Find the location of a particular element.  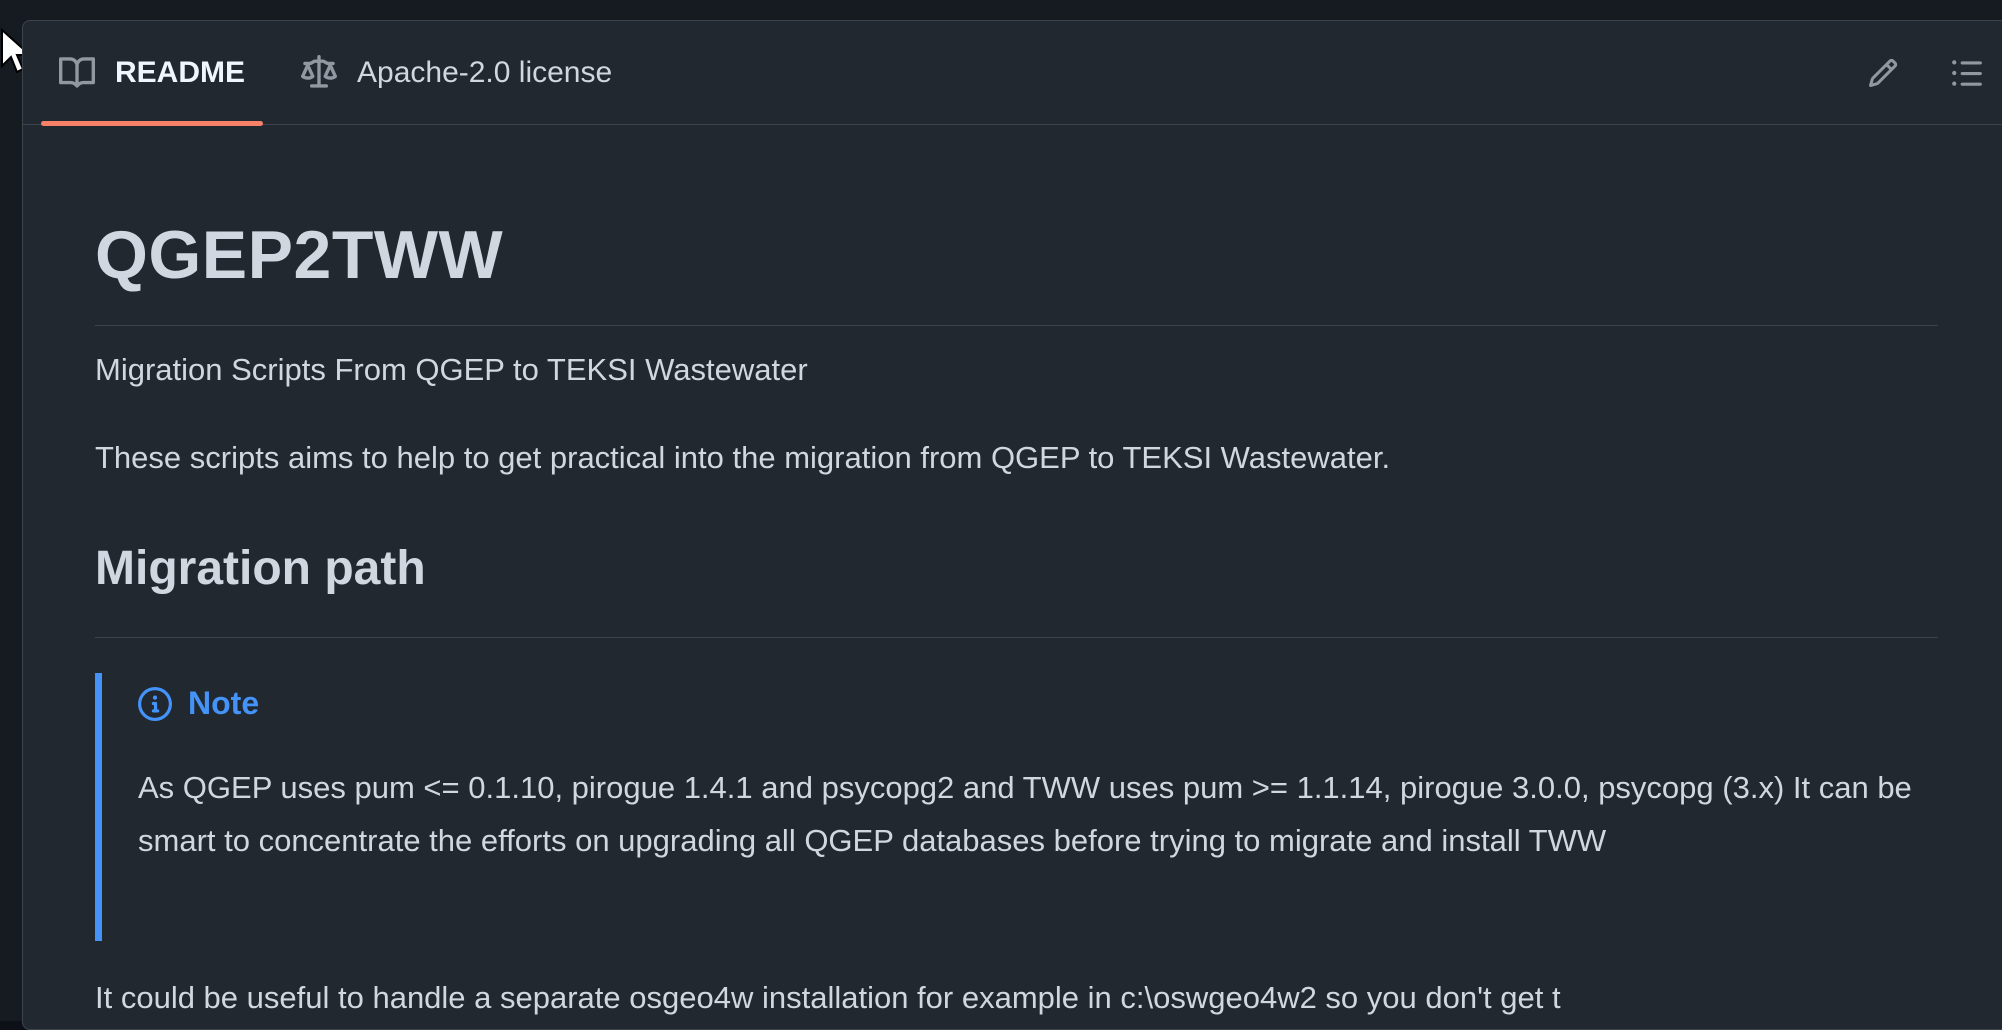

note-label: Note is located at coordinates (224, 703).